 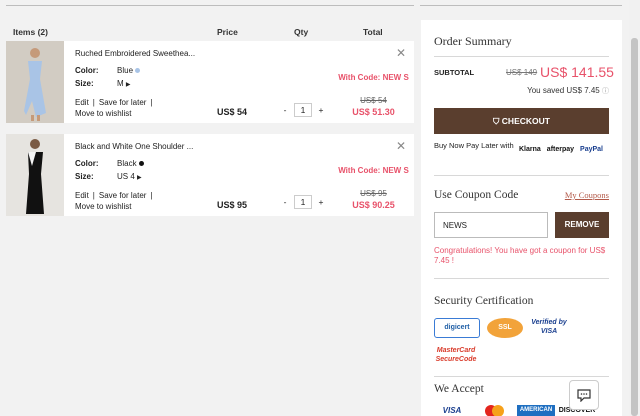 What do you see at coordinates (108, 70) in the screenshot?
I see `product-color: Color: Blue` at bounding box center [108, 70].